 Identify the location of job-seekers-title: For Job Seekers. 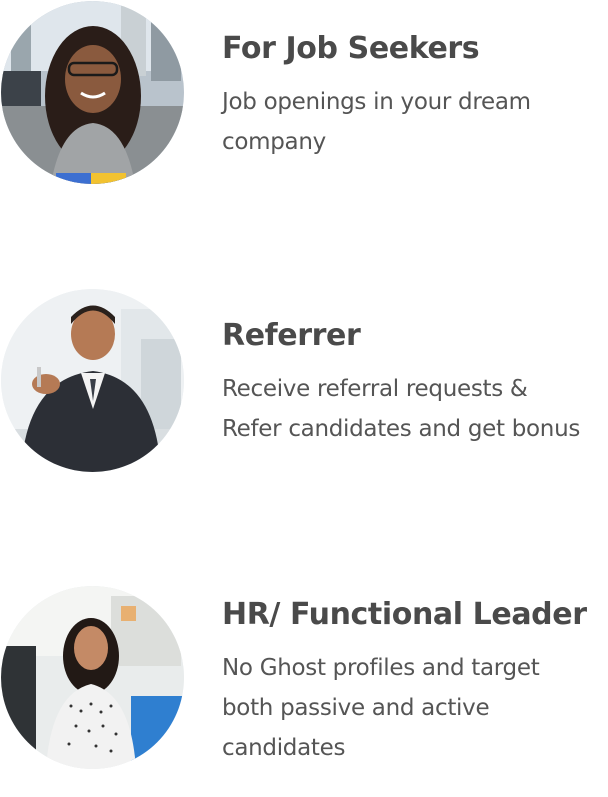
(351, 48).